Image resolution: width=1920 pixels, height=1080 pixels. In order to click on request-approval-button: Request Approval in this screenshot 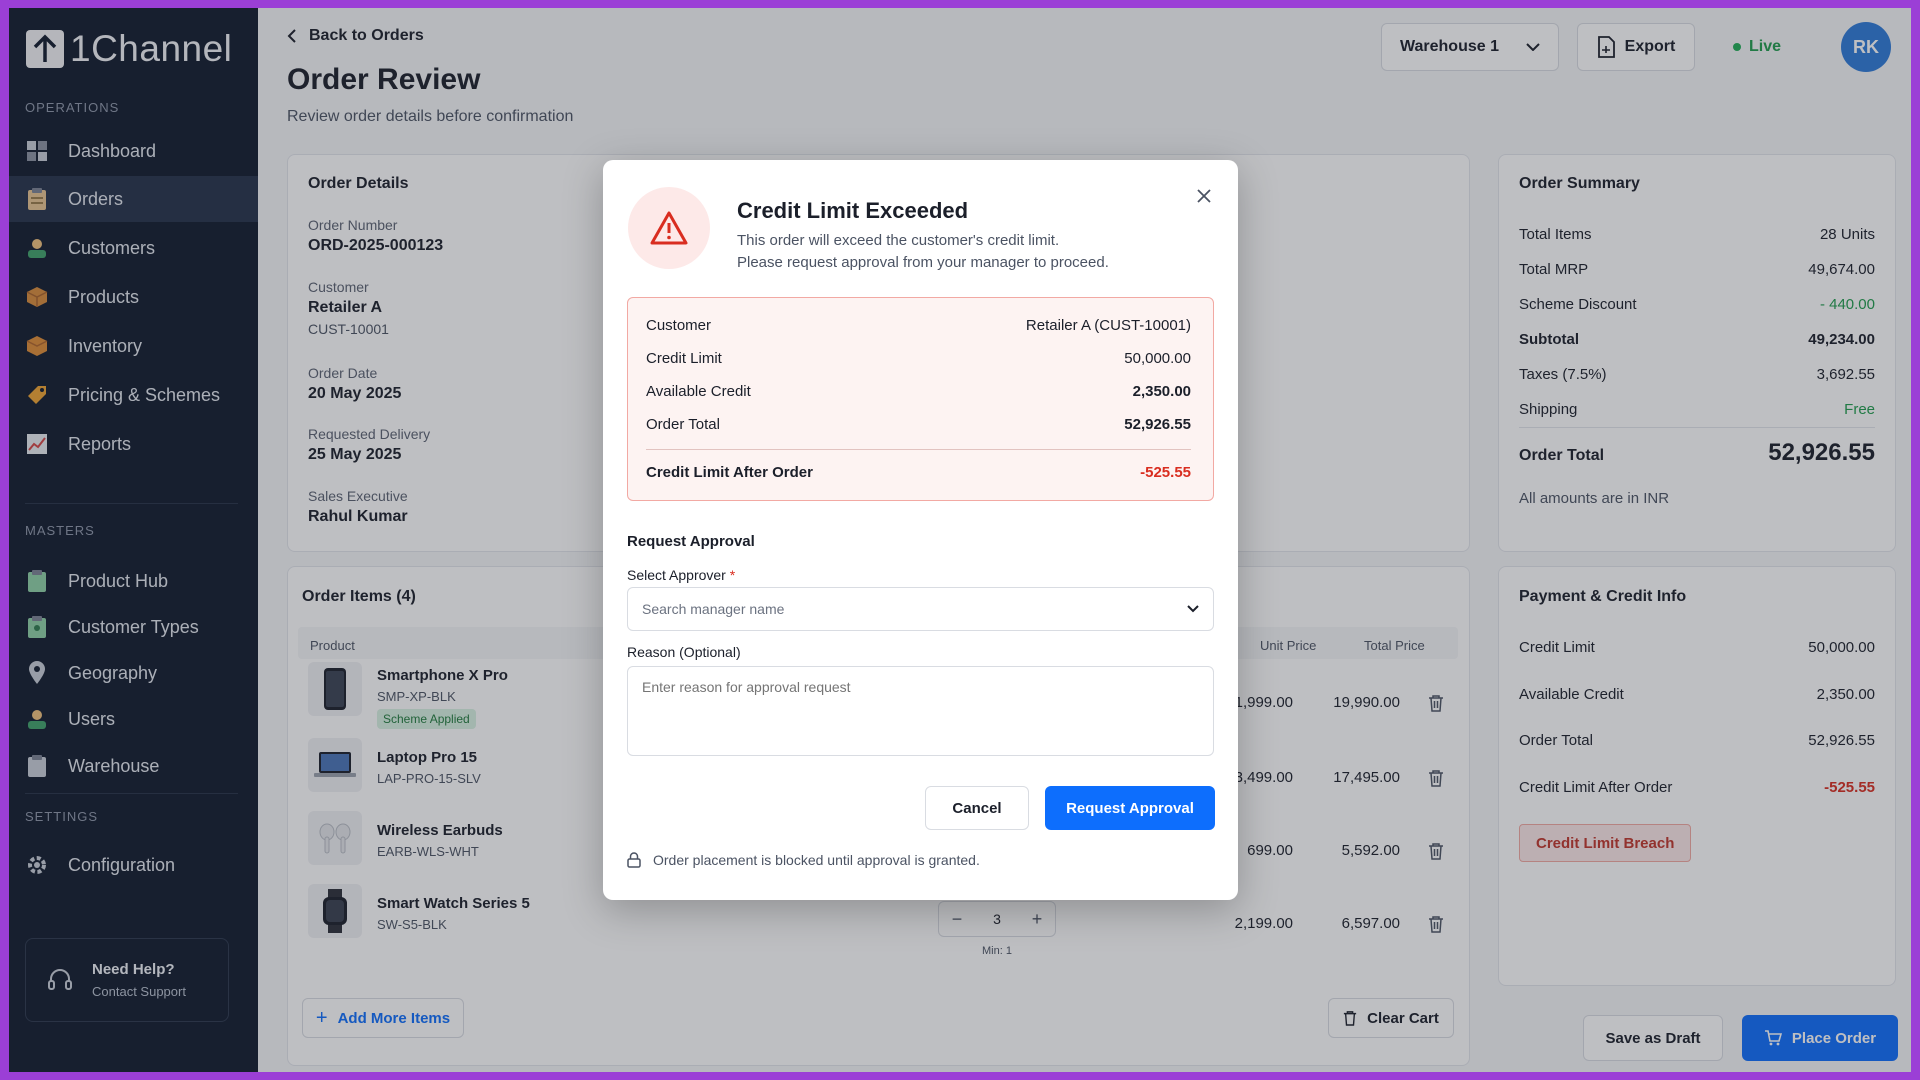, I will do `click(1130, 808)`.